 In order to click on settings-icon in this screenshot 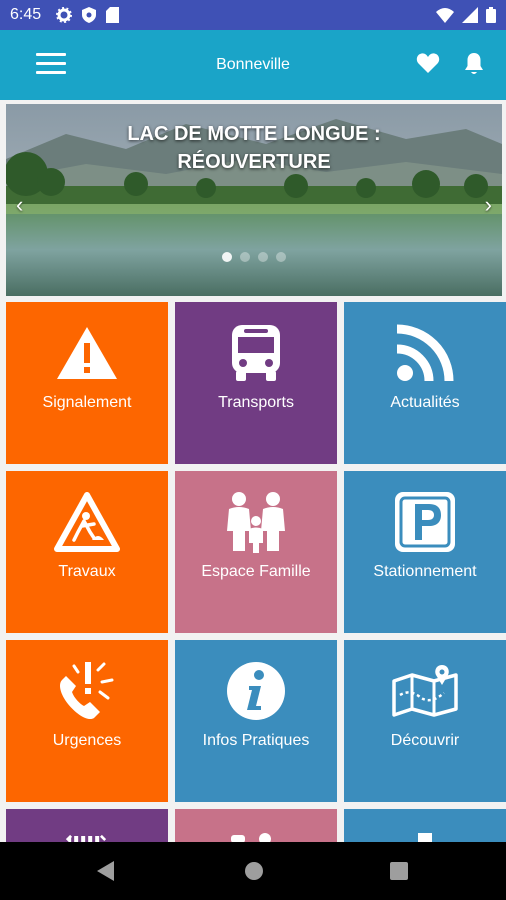, I will do `click(64, 15)`.